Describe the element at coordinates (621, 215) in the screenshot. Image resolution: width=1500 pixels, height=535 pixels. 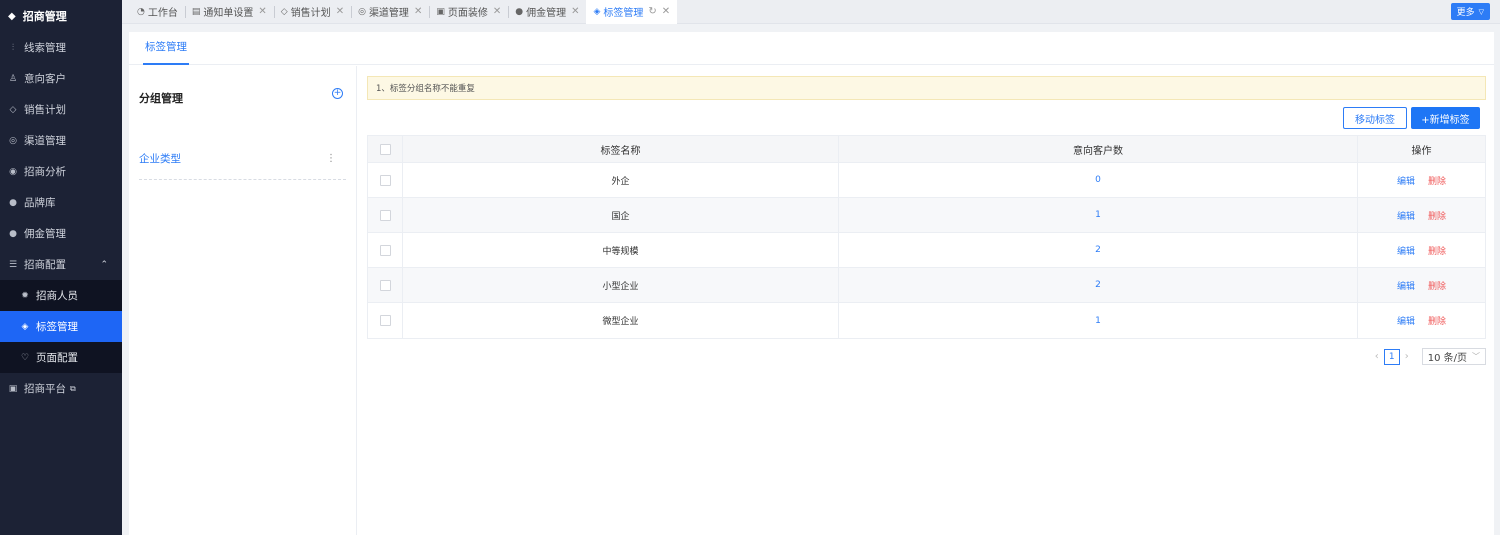
I see `tag-name-cell: 国企` at that location.